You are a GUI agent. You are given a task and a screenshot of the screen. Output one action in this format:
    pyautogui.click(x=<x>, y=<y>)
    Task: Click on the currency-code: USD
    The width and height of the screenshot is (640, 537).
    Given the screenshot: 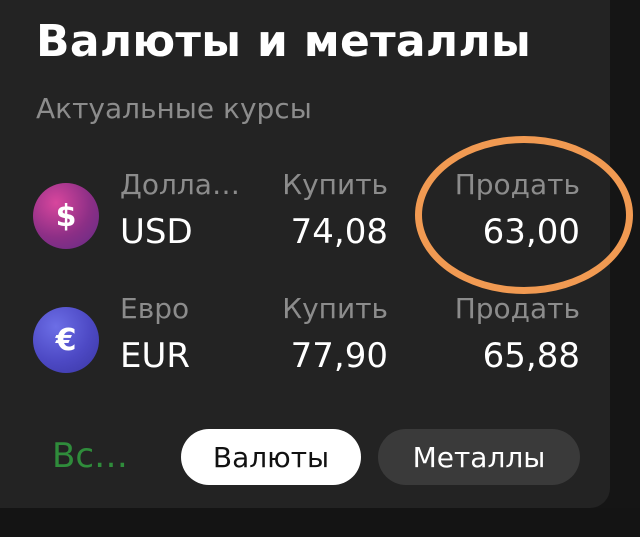 What is the action you would take?
    pyautogui.click(x=156, y=232)
    